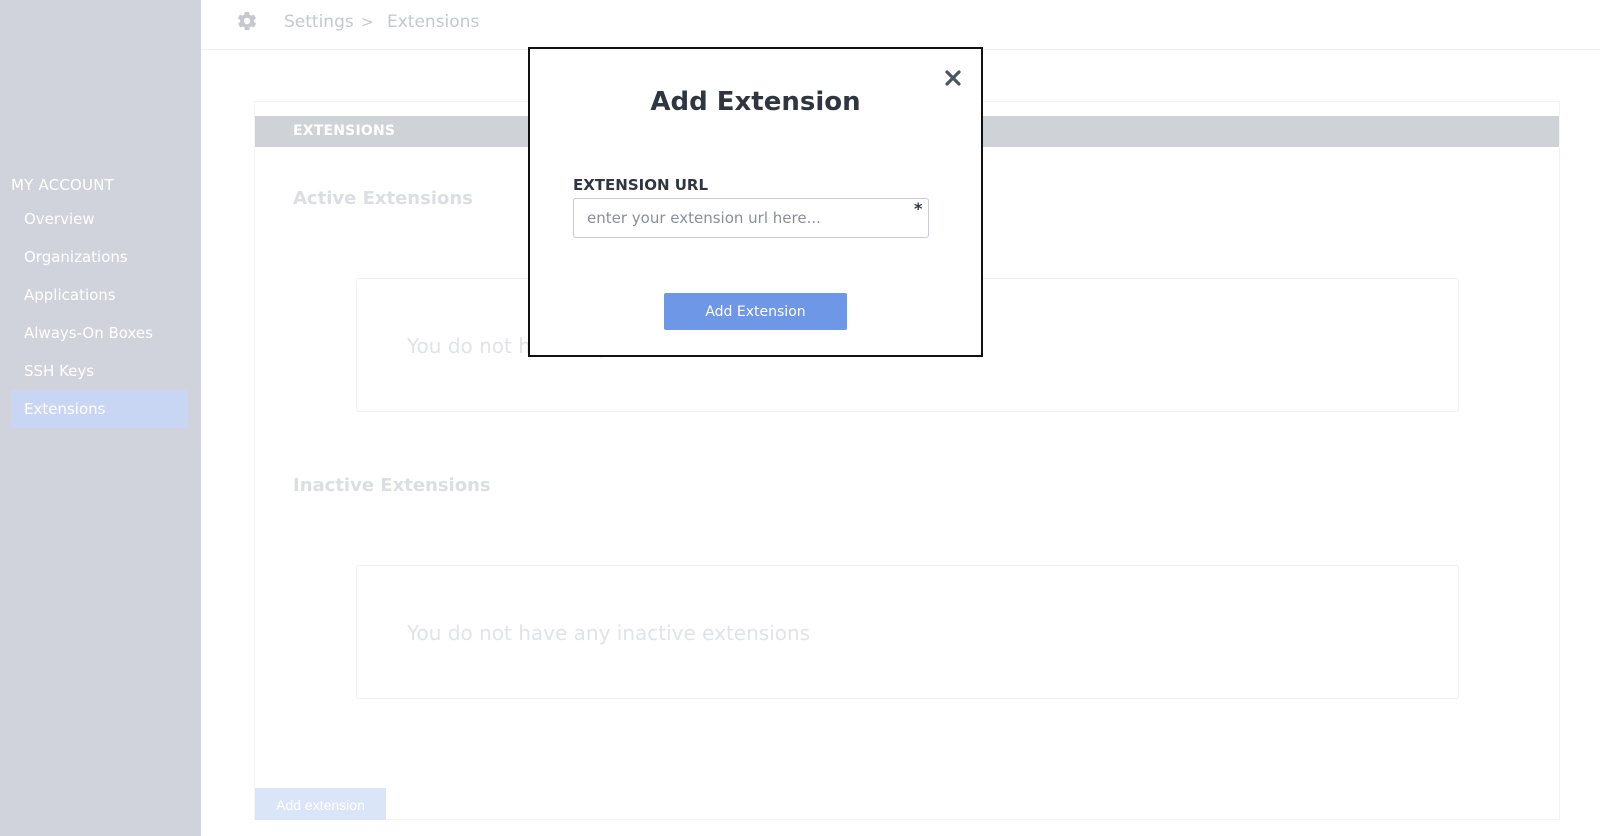  Describe the element at coordinates (392, 485) in the screenshot. I see `inactive-extensions-title: Inactive Extensions` at that location.